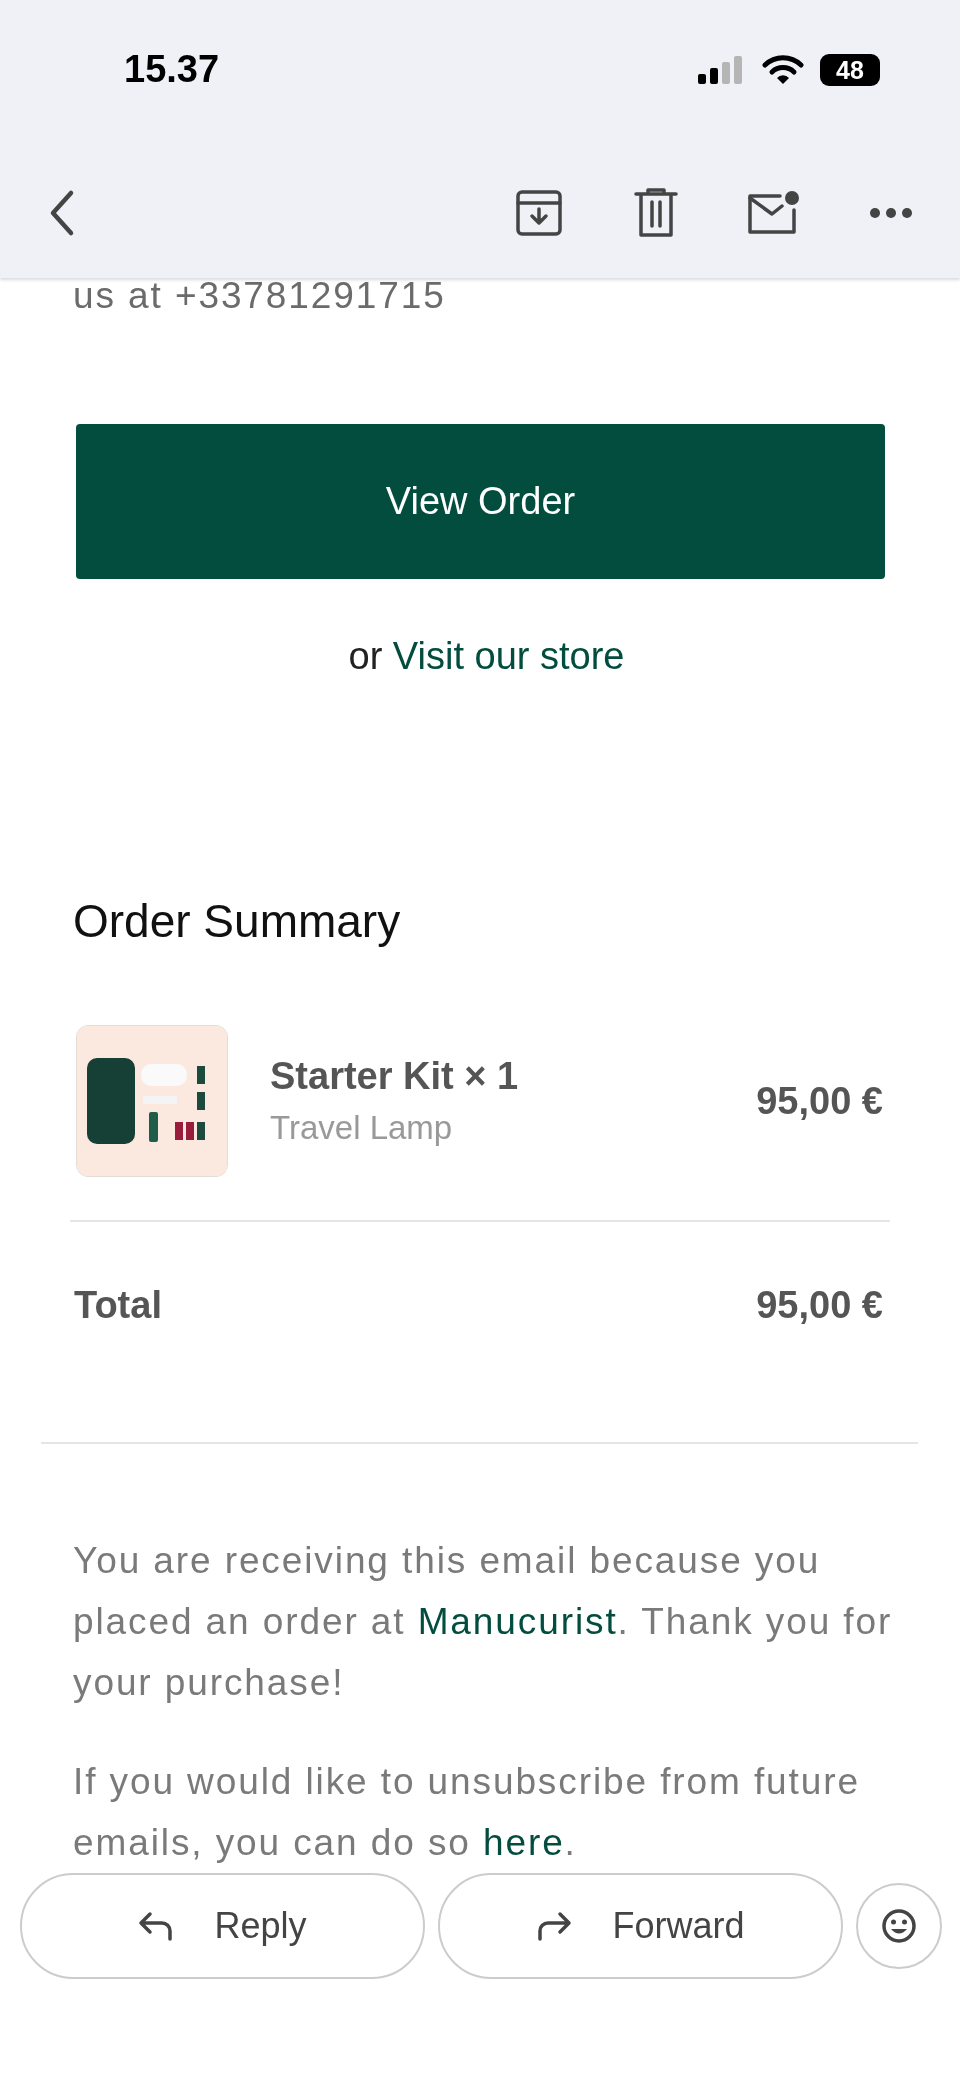 The image size is (960, 2081). What do you see at coordinates (156, 1926) in the screenshot?
I see `reply-arrow-icon` at bounding box center [156, 1926].